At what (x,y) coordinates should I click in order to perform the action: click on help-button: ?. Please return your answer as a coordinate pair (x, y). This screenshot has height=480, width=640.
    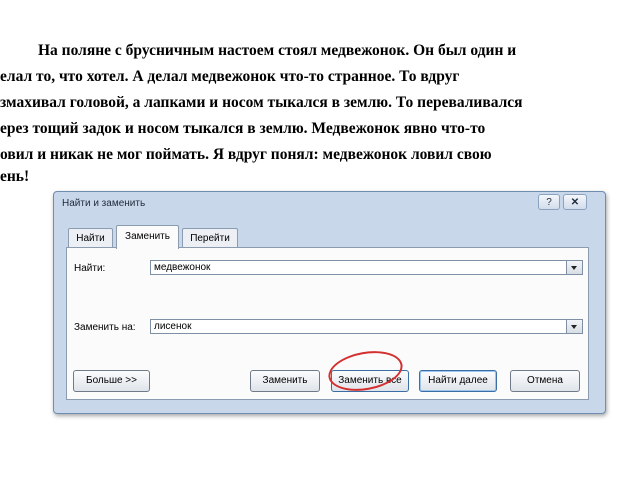
    Looking at the image, I should click on (549, 202).